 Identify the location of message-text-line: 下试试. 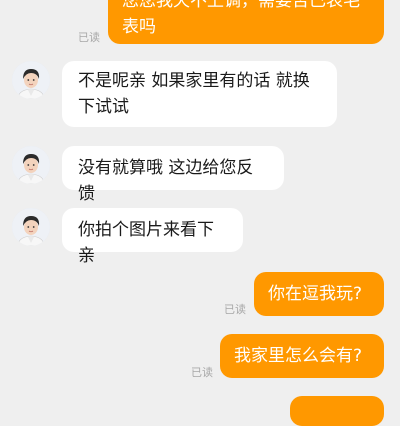
(103, 107).